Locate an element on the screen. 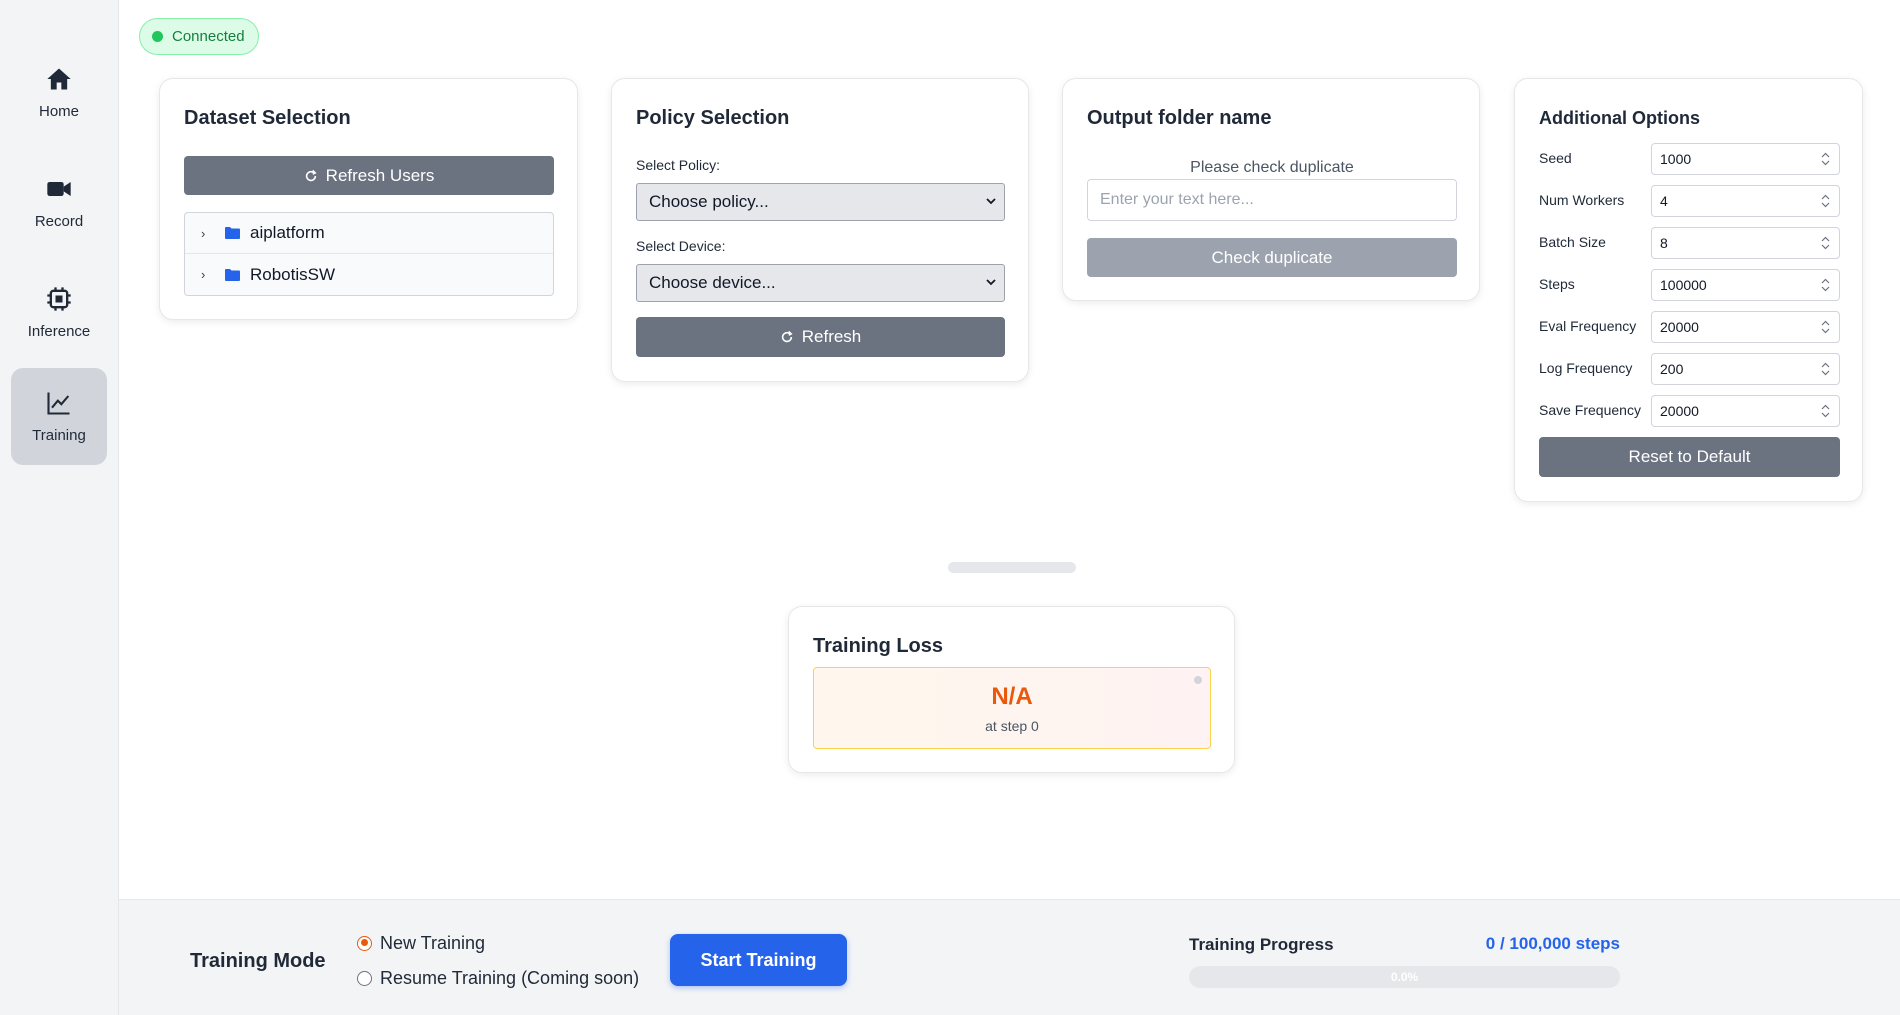 The width and height of the screenshot is (1900, 1015). user-tree: › aiplatform › RobotisSW is located at coordinates (369, 254).